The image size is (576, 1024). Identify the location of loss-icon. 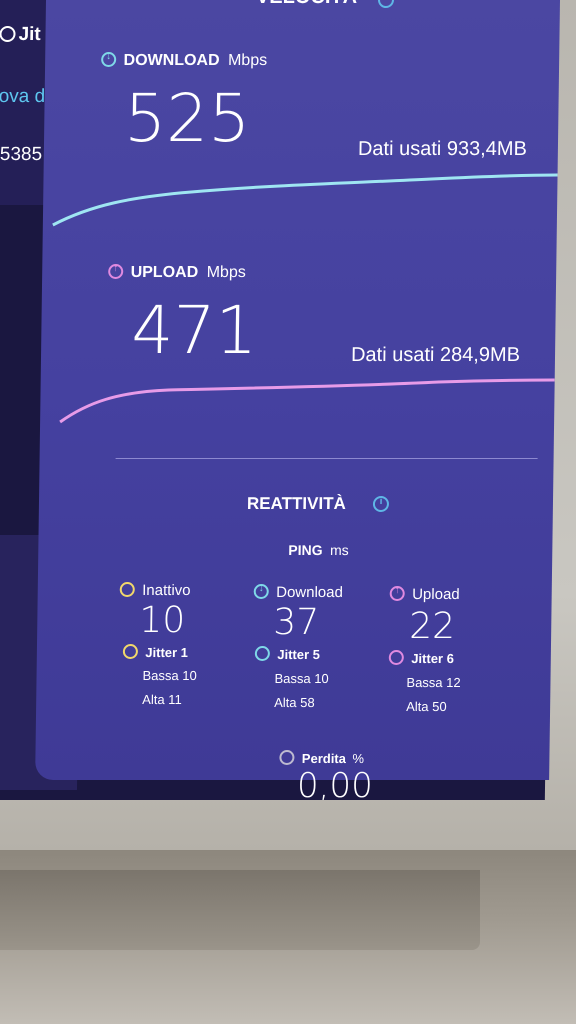
(287, 757).